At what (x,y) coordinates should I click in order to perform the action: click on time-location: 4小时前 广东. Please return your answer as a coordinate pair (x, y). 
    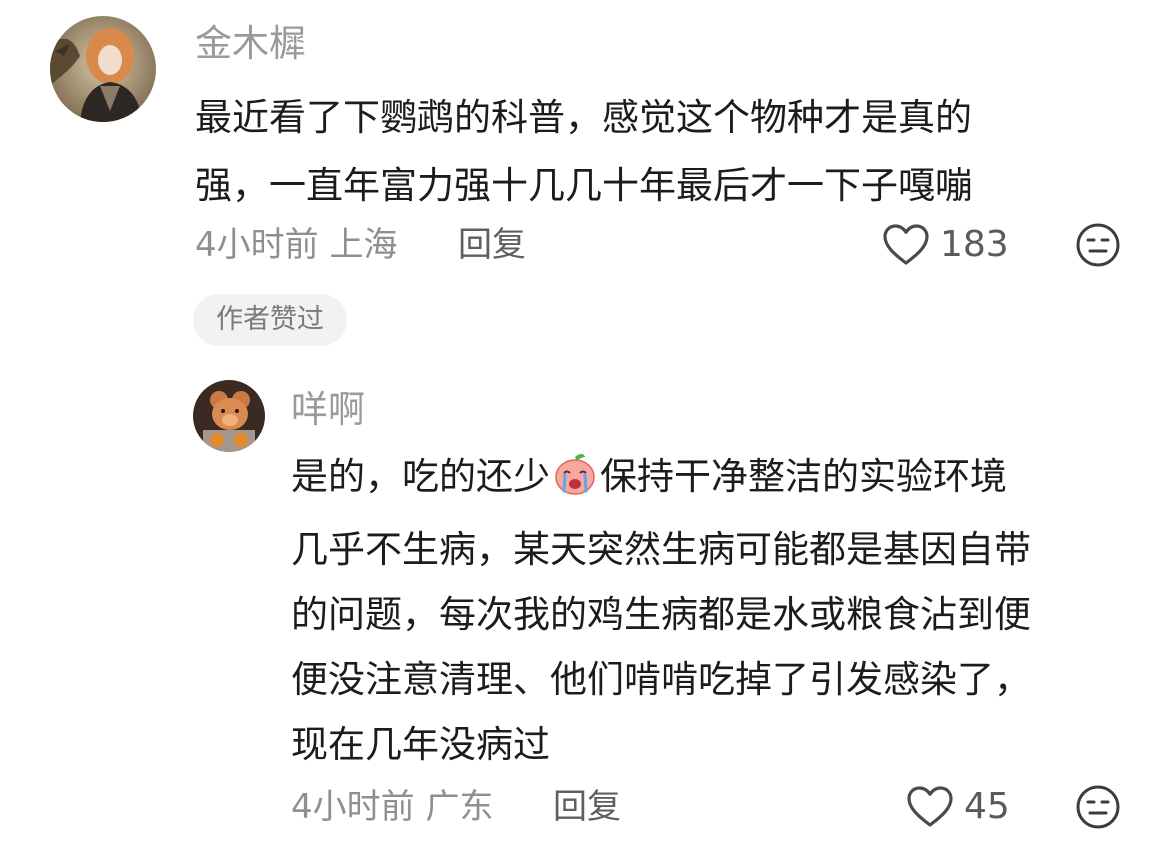
    Looking at the image, I should click on (392, 807).